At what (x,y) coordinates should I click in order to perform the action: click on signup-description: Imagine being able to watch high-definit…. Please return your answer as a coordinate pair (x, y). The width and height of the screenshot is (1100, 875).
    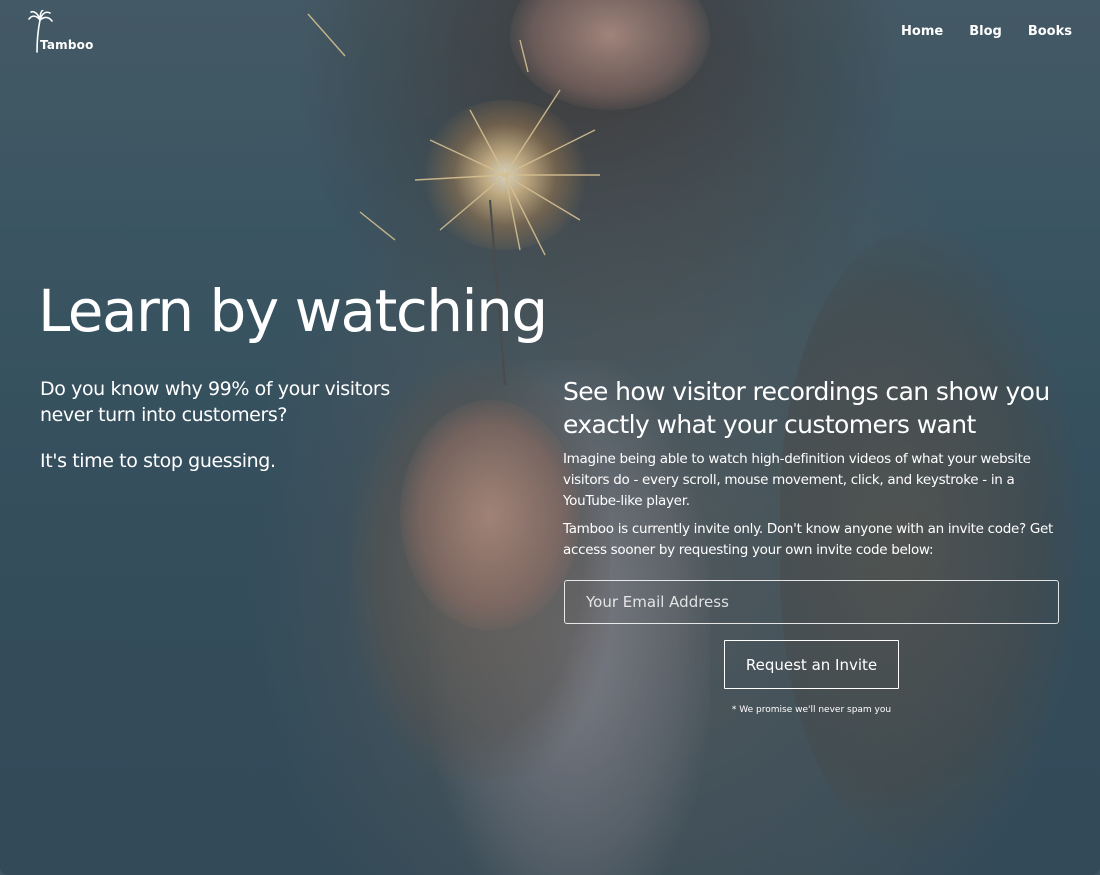
    Looking at the image, I should click on (797, 480).